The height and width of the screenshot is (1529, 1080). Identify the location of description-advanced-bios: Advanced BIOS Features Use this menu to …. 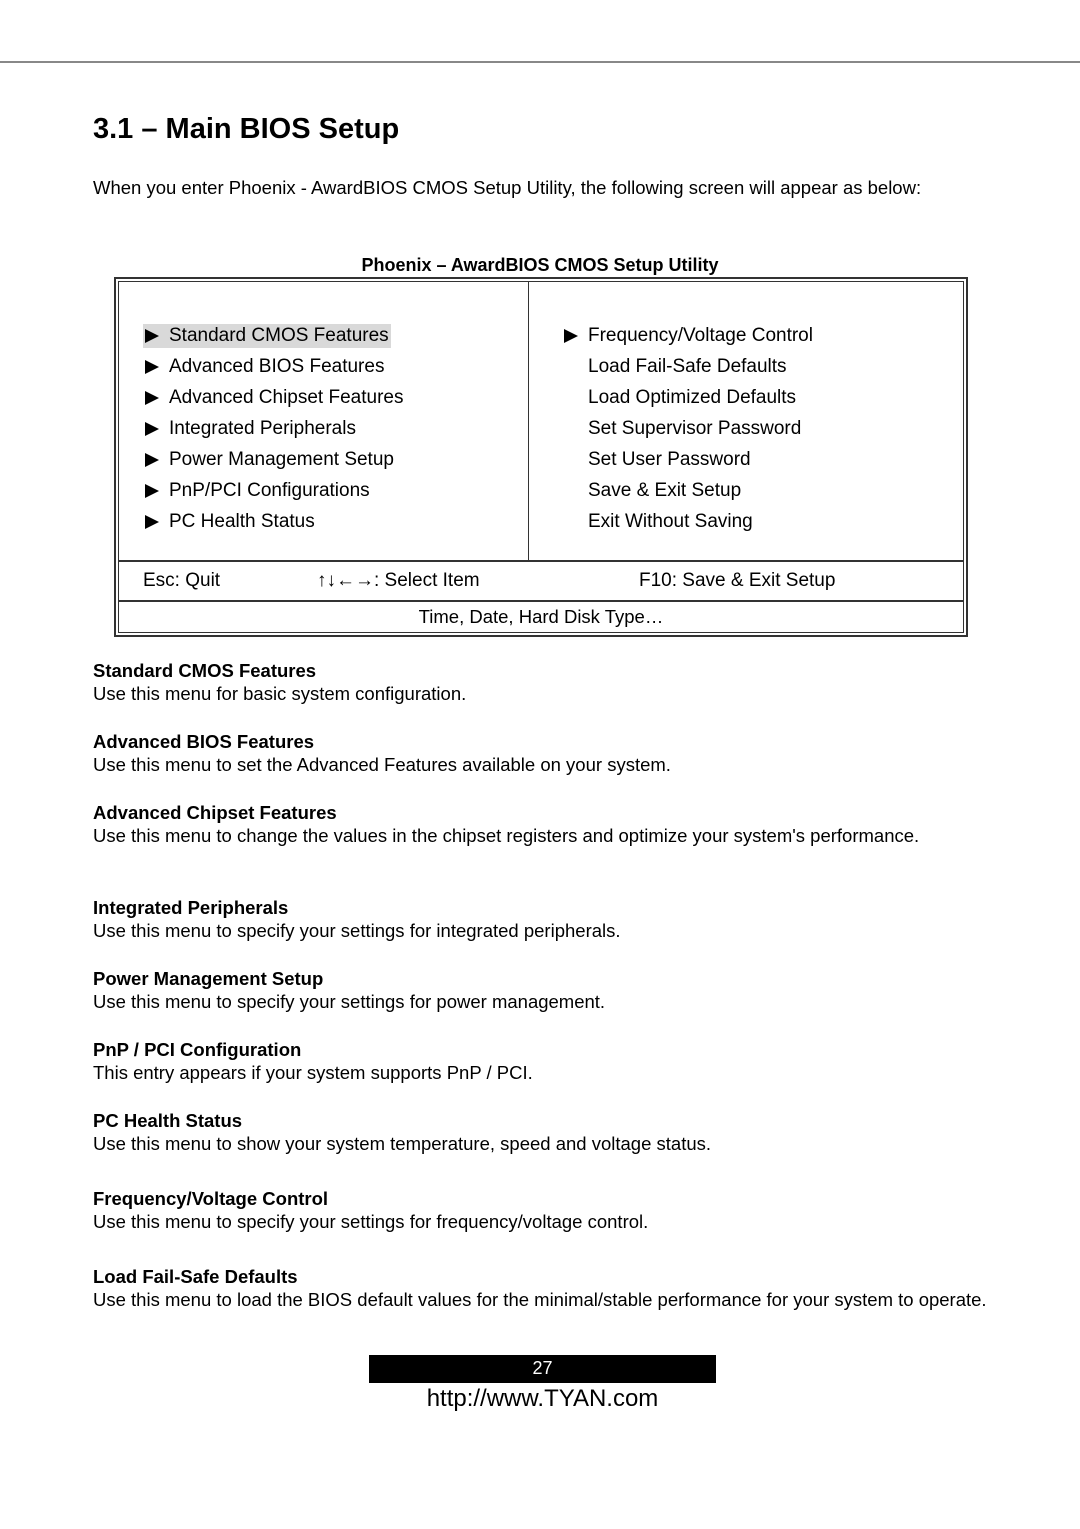
(543, 753).